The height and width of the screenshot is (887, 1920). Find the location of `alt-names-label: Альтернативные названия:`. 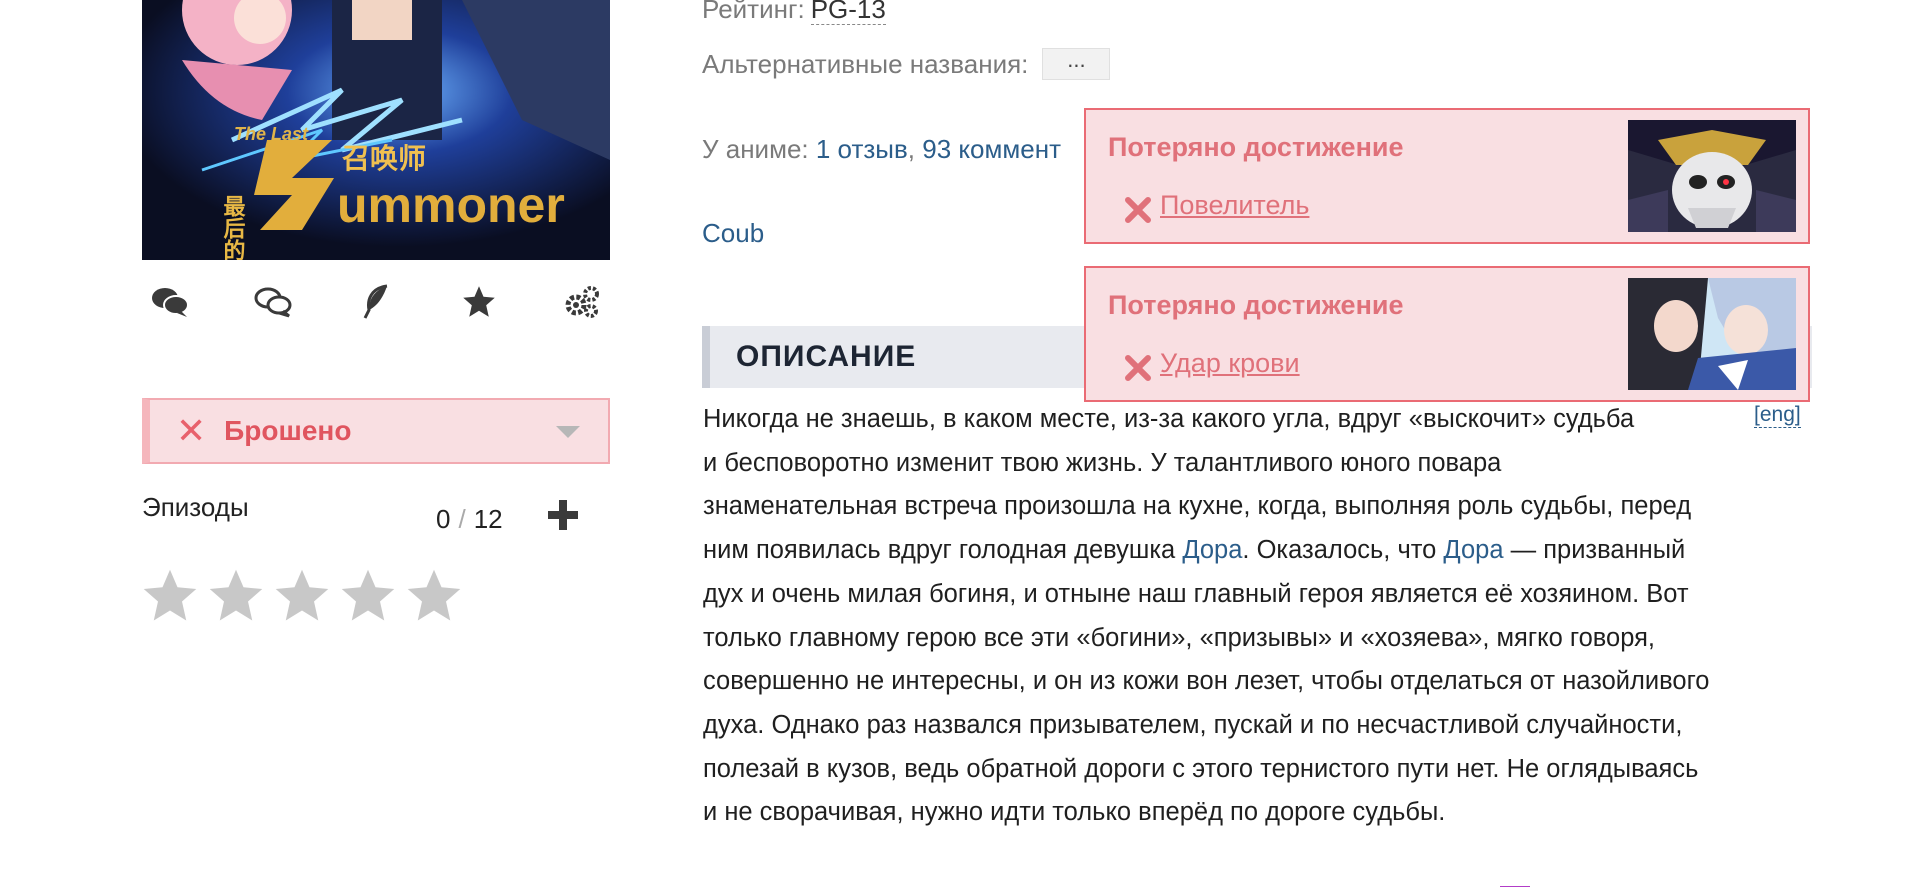

alt-names-label: Альтернативные названия: is located at coordinates (865, 63).